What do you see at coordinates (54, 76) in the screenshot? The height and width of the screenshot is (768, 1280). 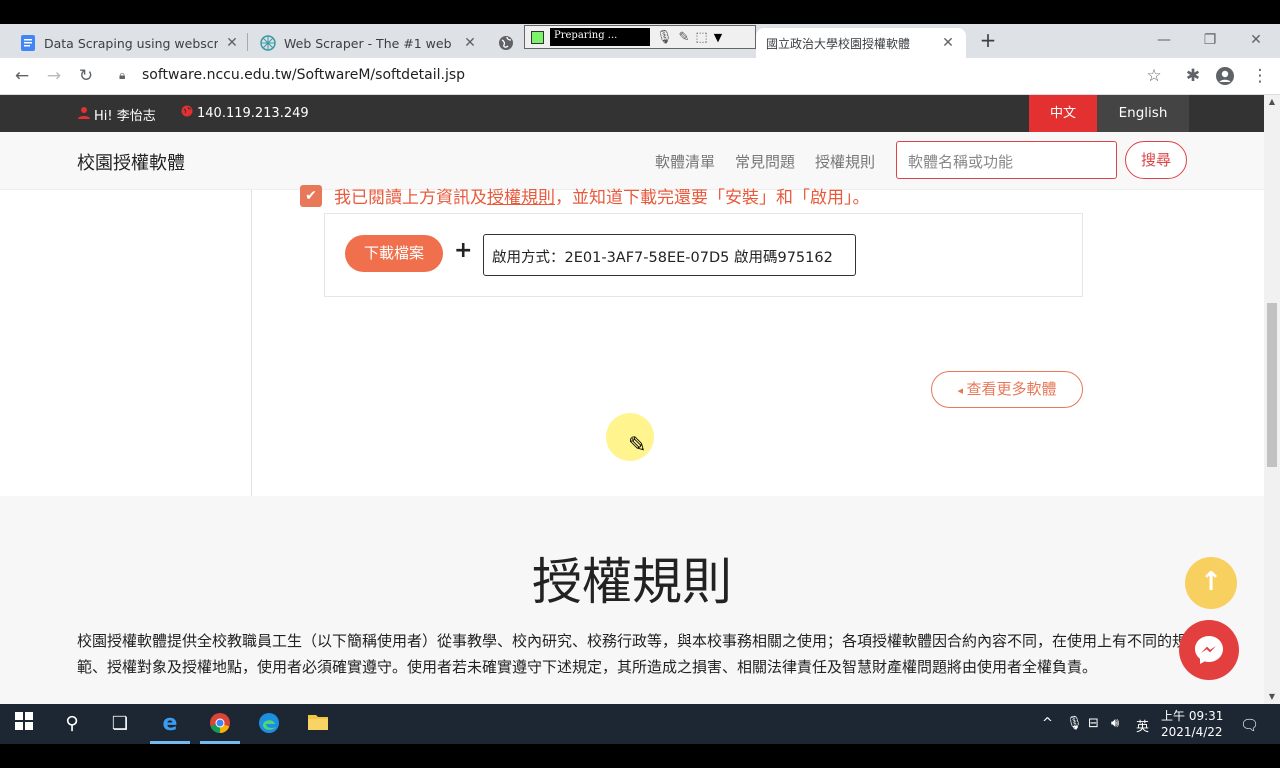 I see `forward-icon: →` at bounding box center [54, 76].